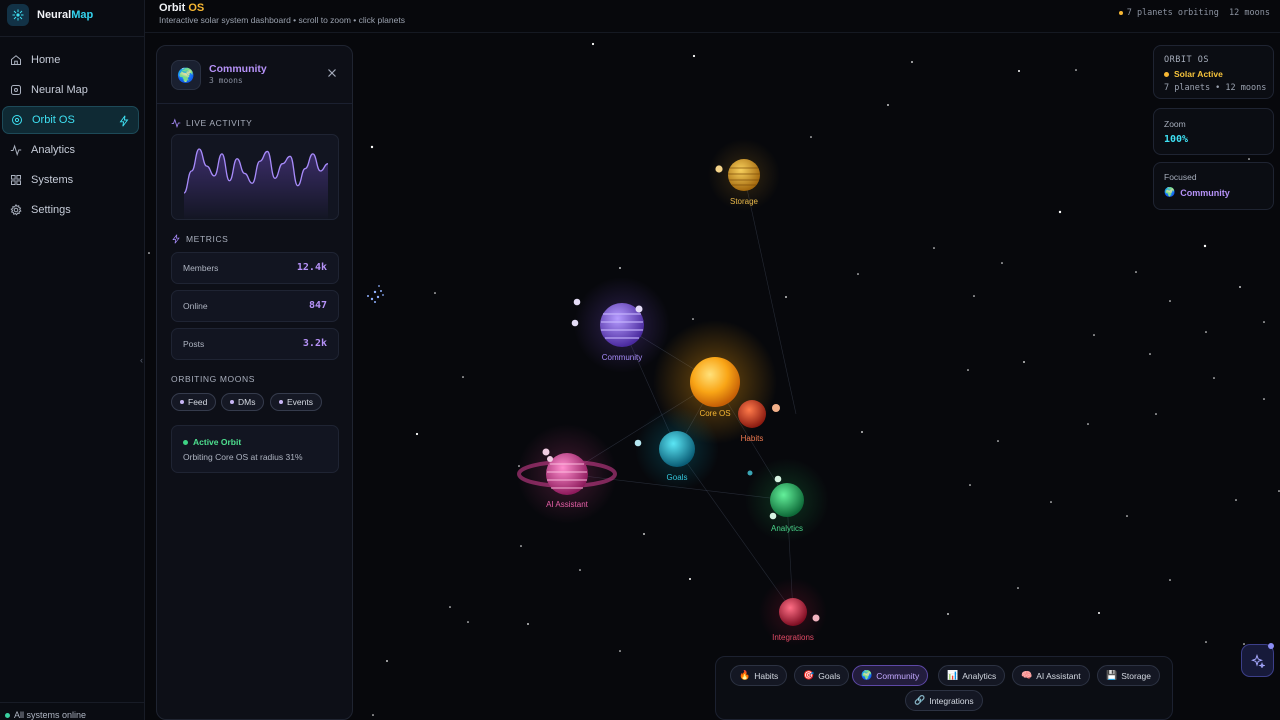 The width and height of the screenshot is (1280, 720). Describe the element at coordinates (65, 15) in the screenshot. I see `app-name: NeuralMap` at that location.